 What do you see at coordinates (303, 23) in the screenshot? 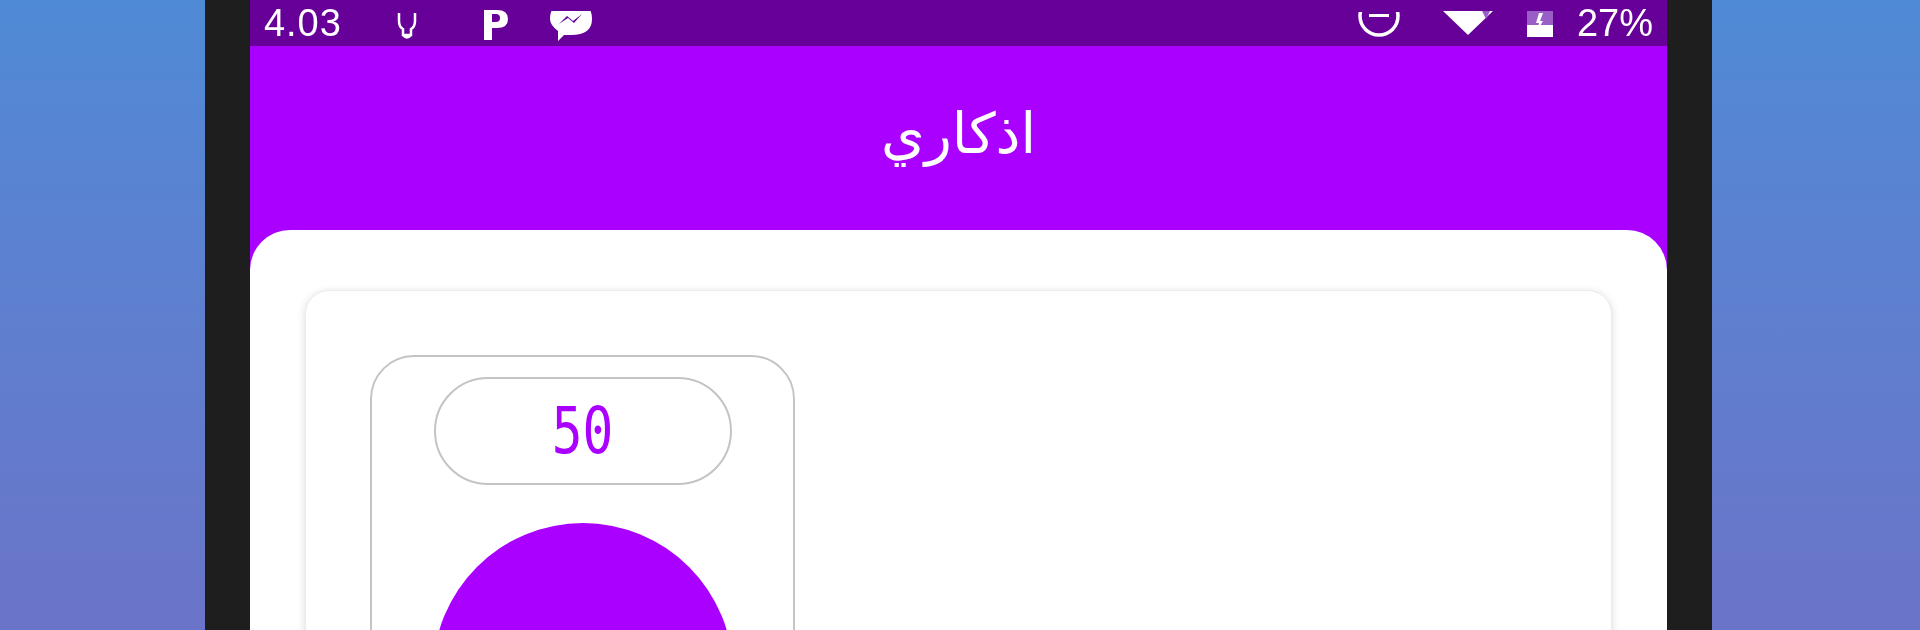
I see `status-time: 4.03` at bounding box center [303, 23].